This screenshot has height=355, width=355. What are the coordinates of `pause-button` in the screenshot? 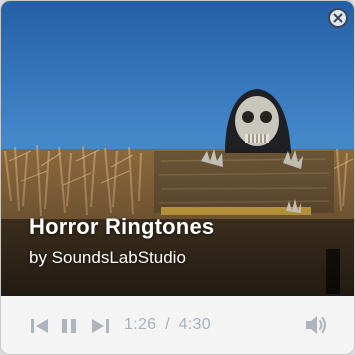 It's located at (69, 328).